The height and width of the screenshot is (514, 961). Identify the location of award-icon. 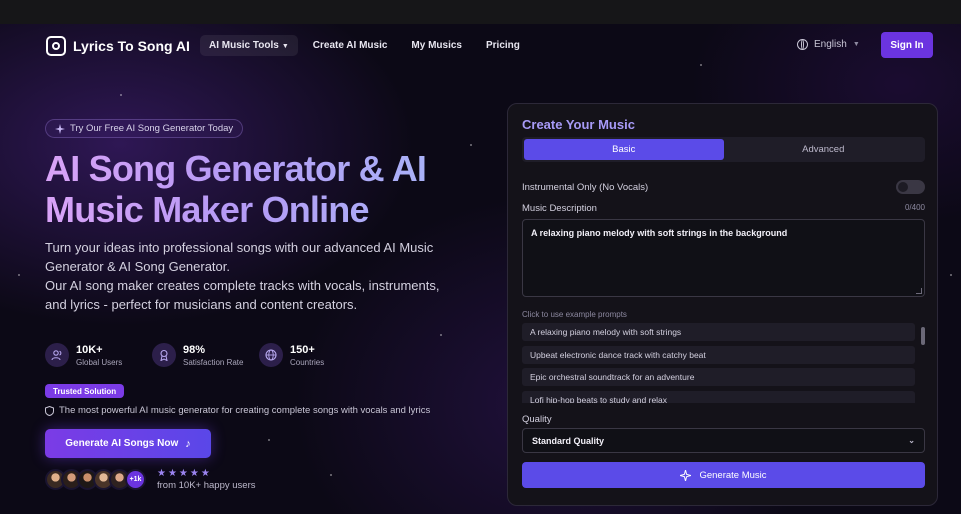
(164, 355).